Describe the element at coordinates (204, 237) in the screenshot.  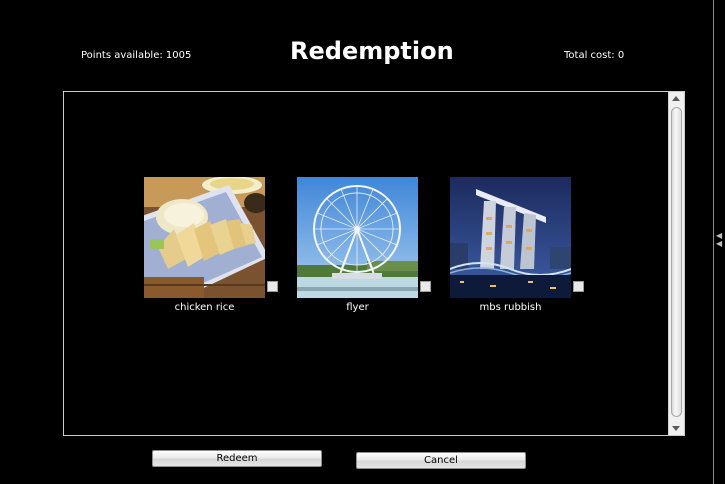
I see `chicken-rice-photo` at that location.